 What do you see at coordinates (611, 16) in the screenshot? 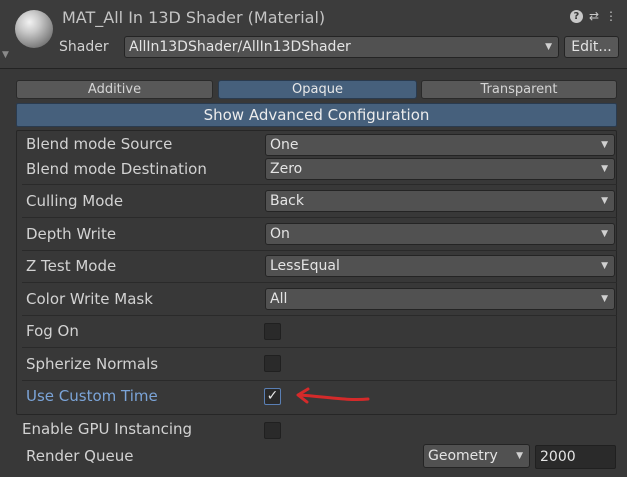
I see `more-icon: ⋮` at bounding box center [611, 16].